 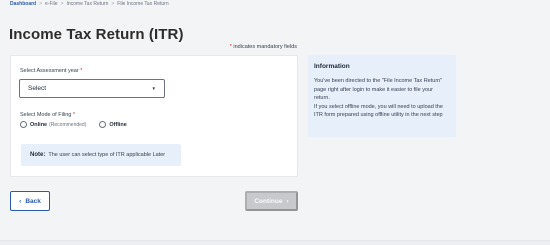 I want to click on radio-offline-circle, so click(x=103, y=124).